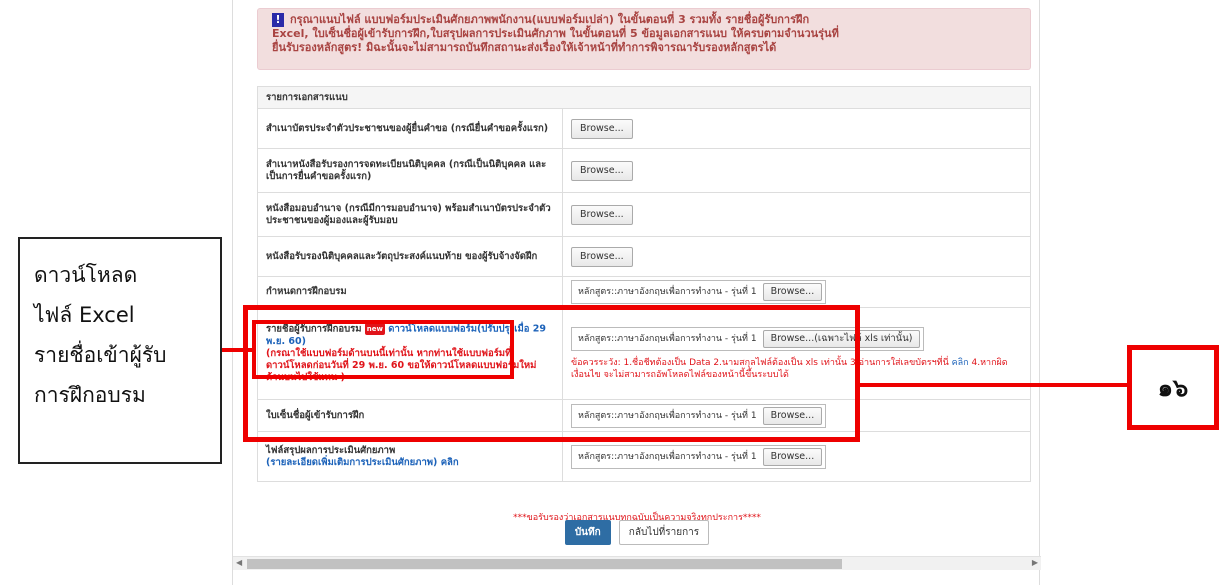  What do you see at coordinates (239, 562) in the screenshot?
I see `scroll-left-icon: ◀` at bounding box center [239, 562].